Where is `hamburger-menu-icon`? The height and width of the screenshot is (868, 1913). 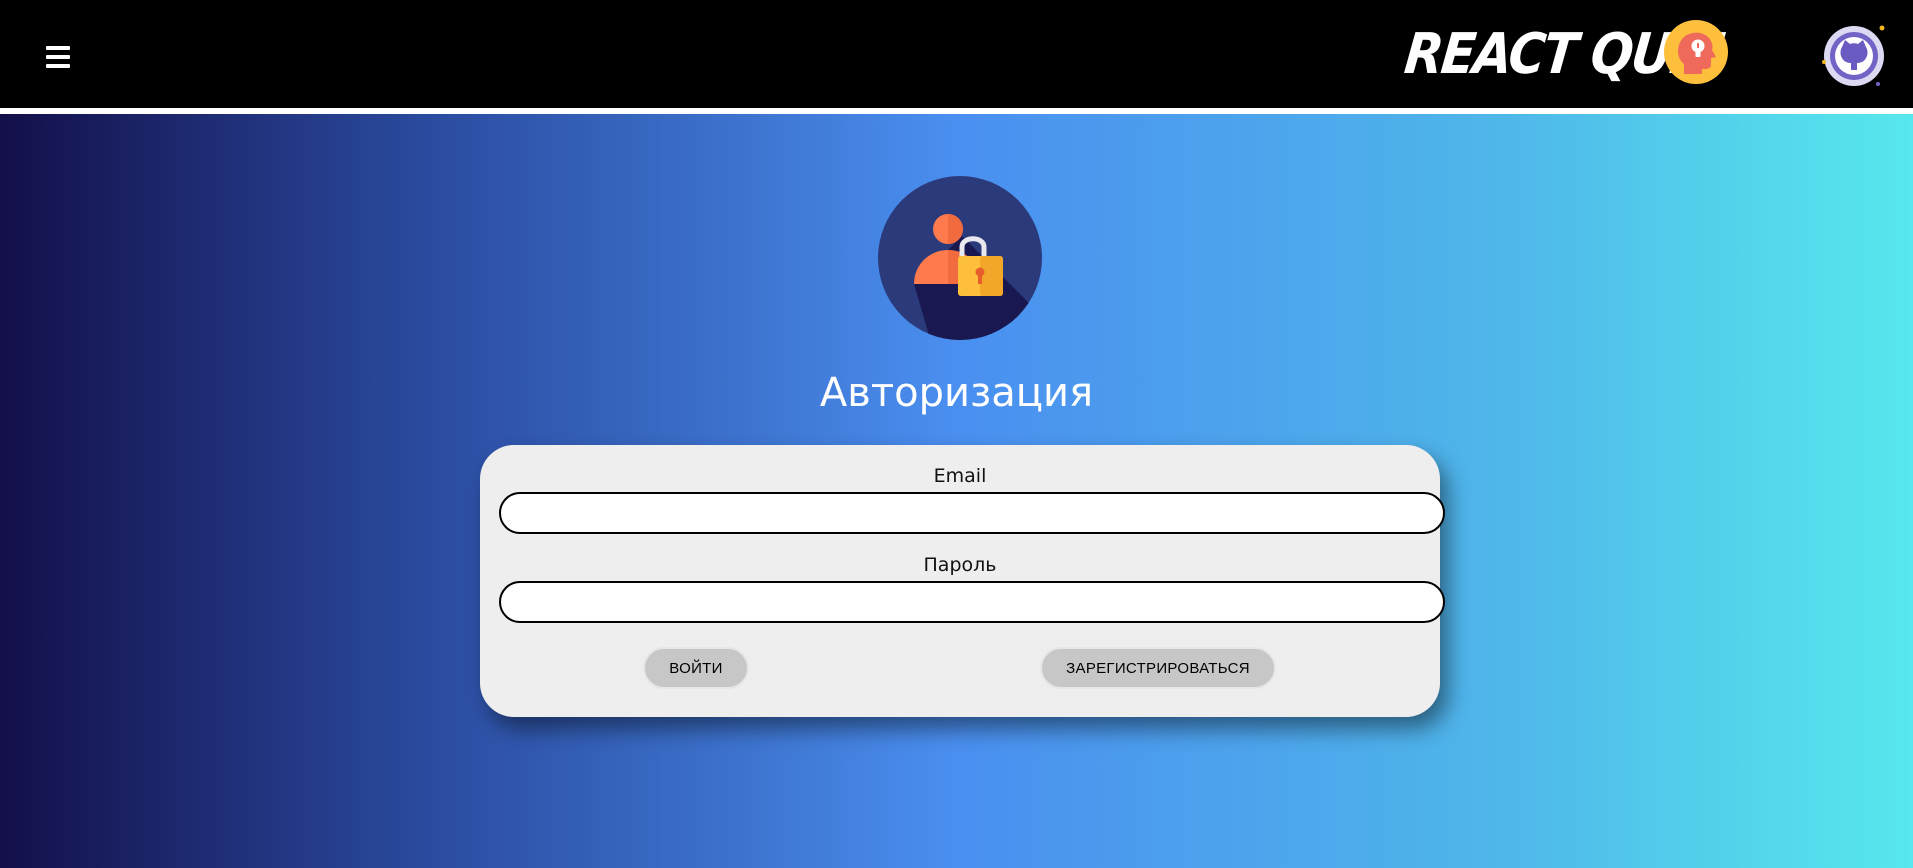 hamburger-menu-icon is located at coordinates (59, 57).